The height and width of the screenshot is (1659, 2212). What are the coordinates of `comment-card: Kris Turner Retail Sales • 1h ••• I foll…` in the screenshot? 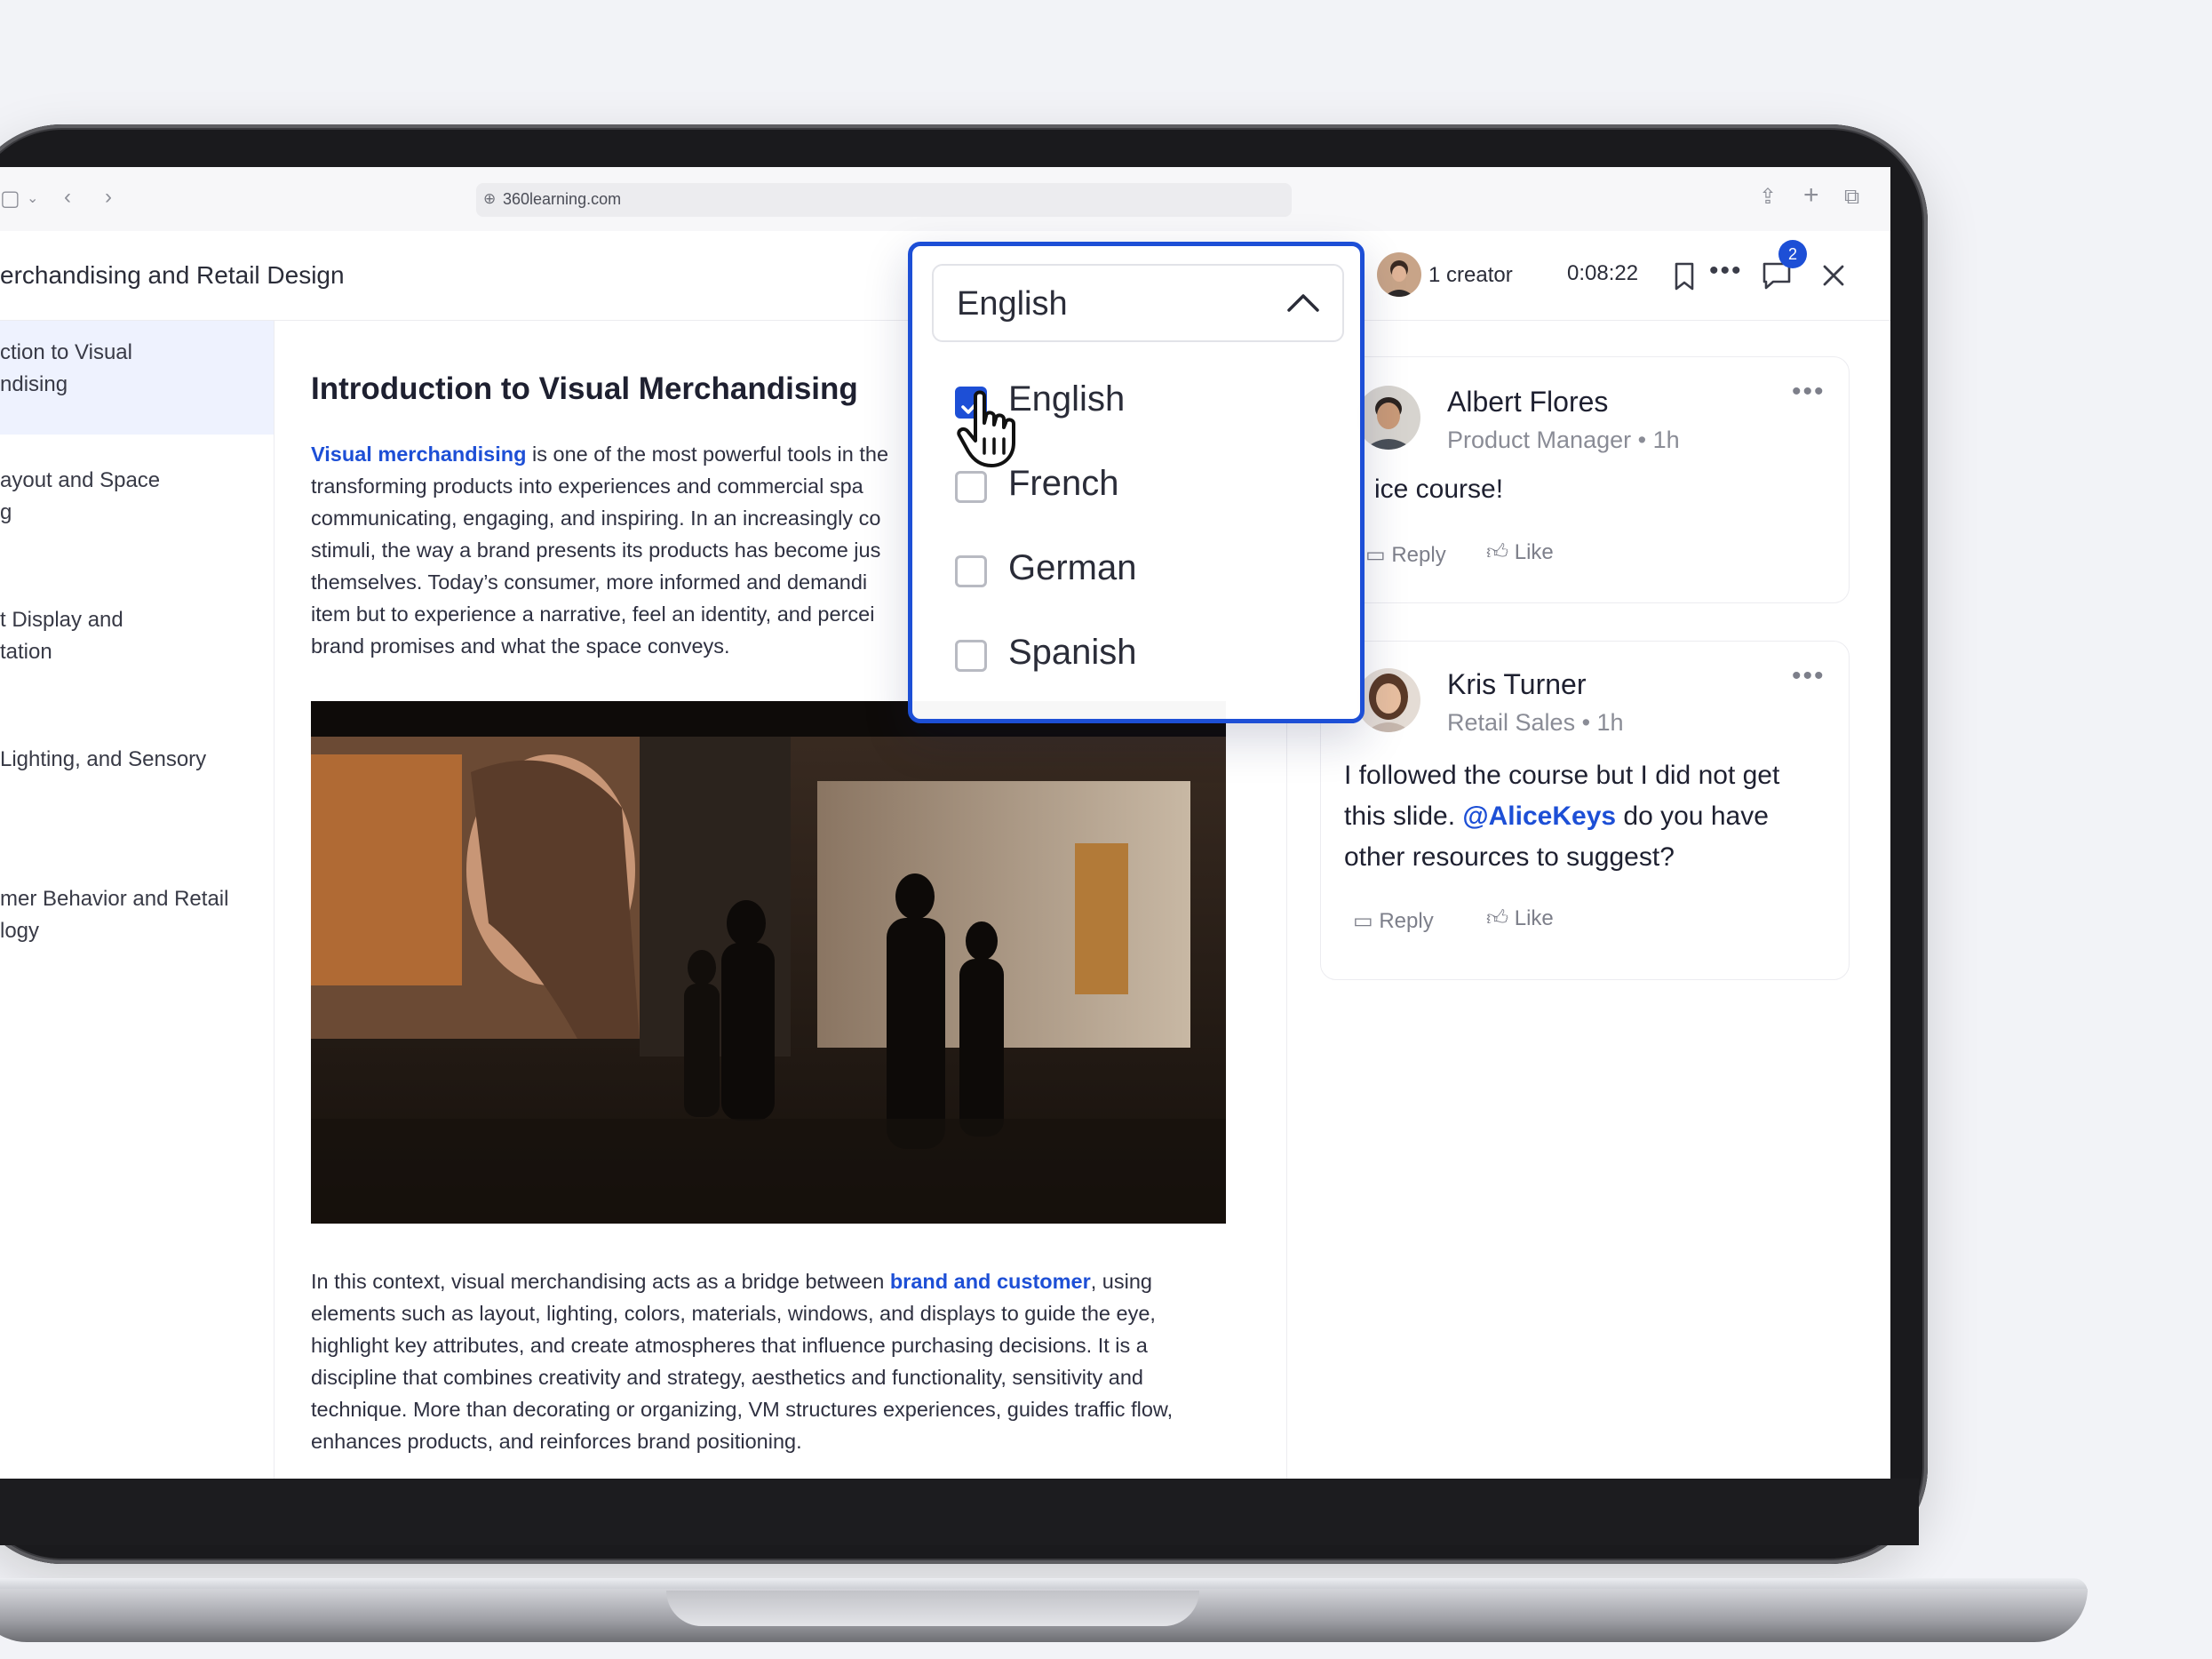 It's located at (1585, 811).